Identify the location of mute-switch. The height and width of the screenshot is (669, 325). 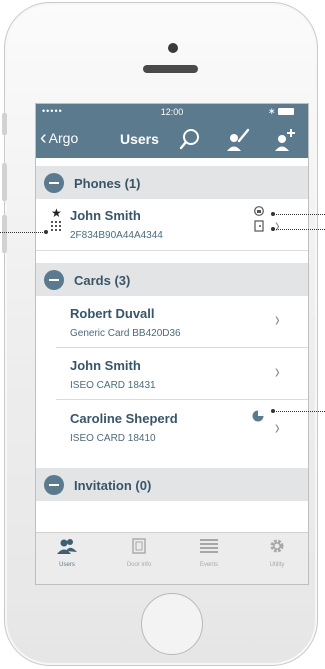
(4, 124).